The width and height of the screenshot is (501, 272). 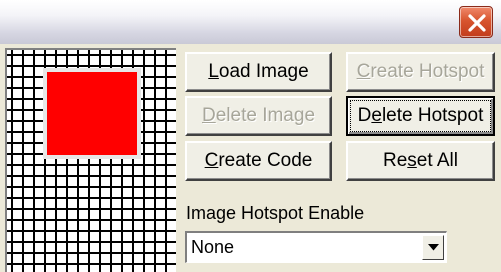 What do you see at coordinates (275, 213) in the screenshot?
I see `hotspot-enable-label: Image Hotspot Enable` at bounding box center [275, 213].